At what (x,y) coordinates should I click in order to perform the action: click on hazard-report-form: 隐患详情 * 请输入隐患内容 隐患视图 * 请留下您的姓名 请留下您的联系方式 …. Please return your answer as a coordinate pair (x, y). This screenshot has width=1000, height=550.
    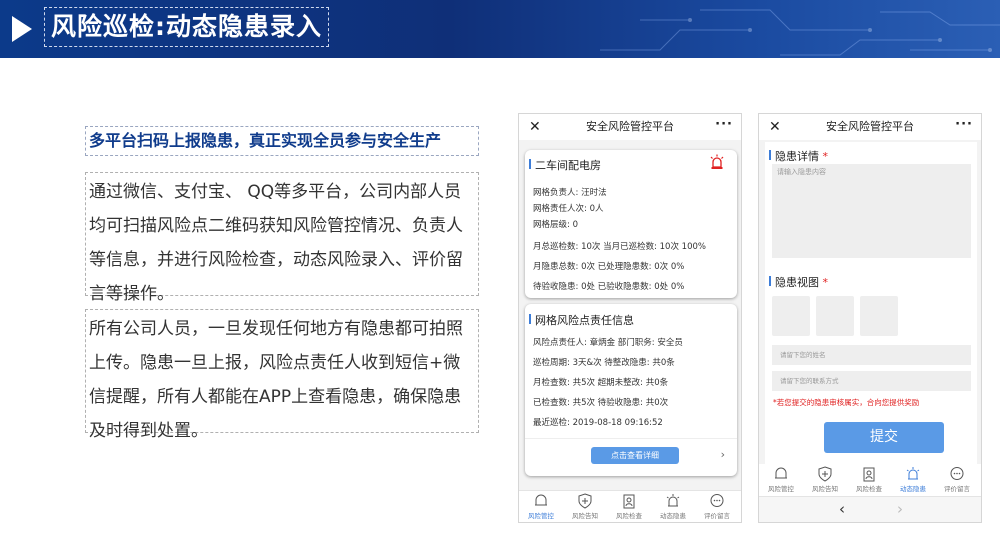
    Looking at the image, I should click on (871, 309).